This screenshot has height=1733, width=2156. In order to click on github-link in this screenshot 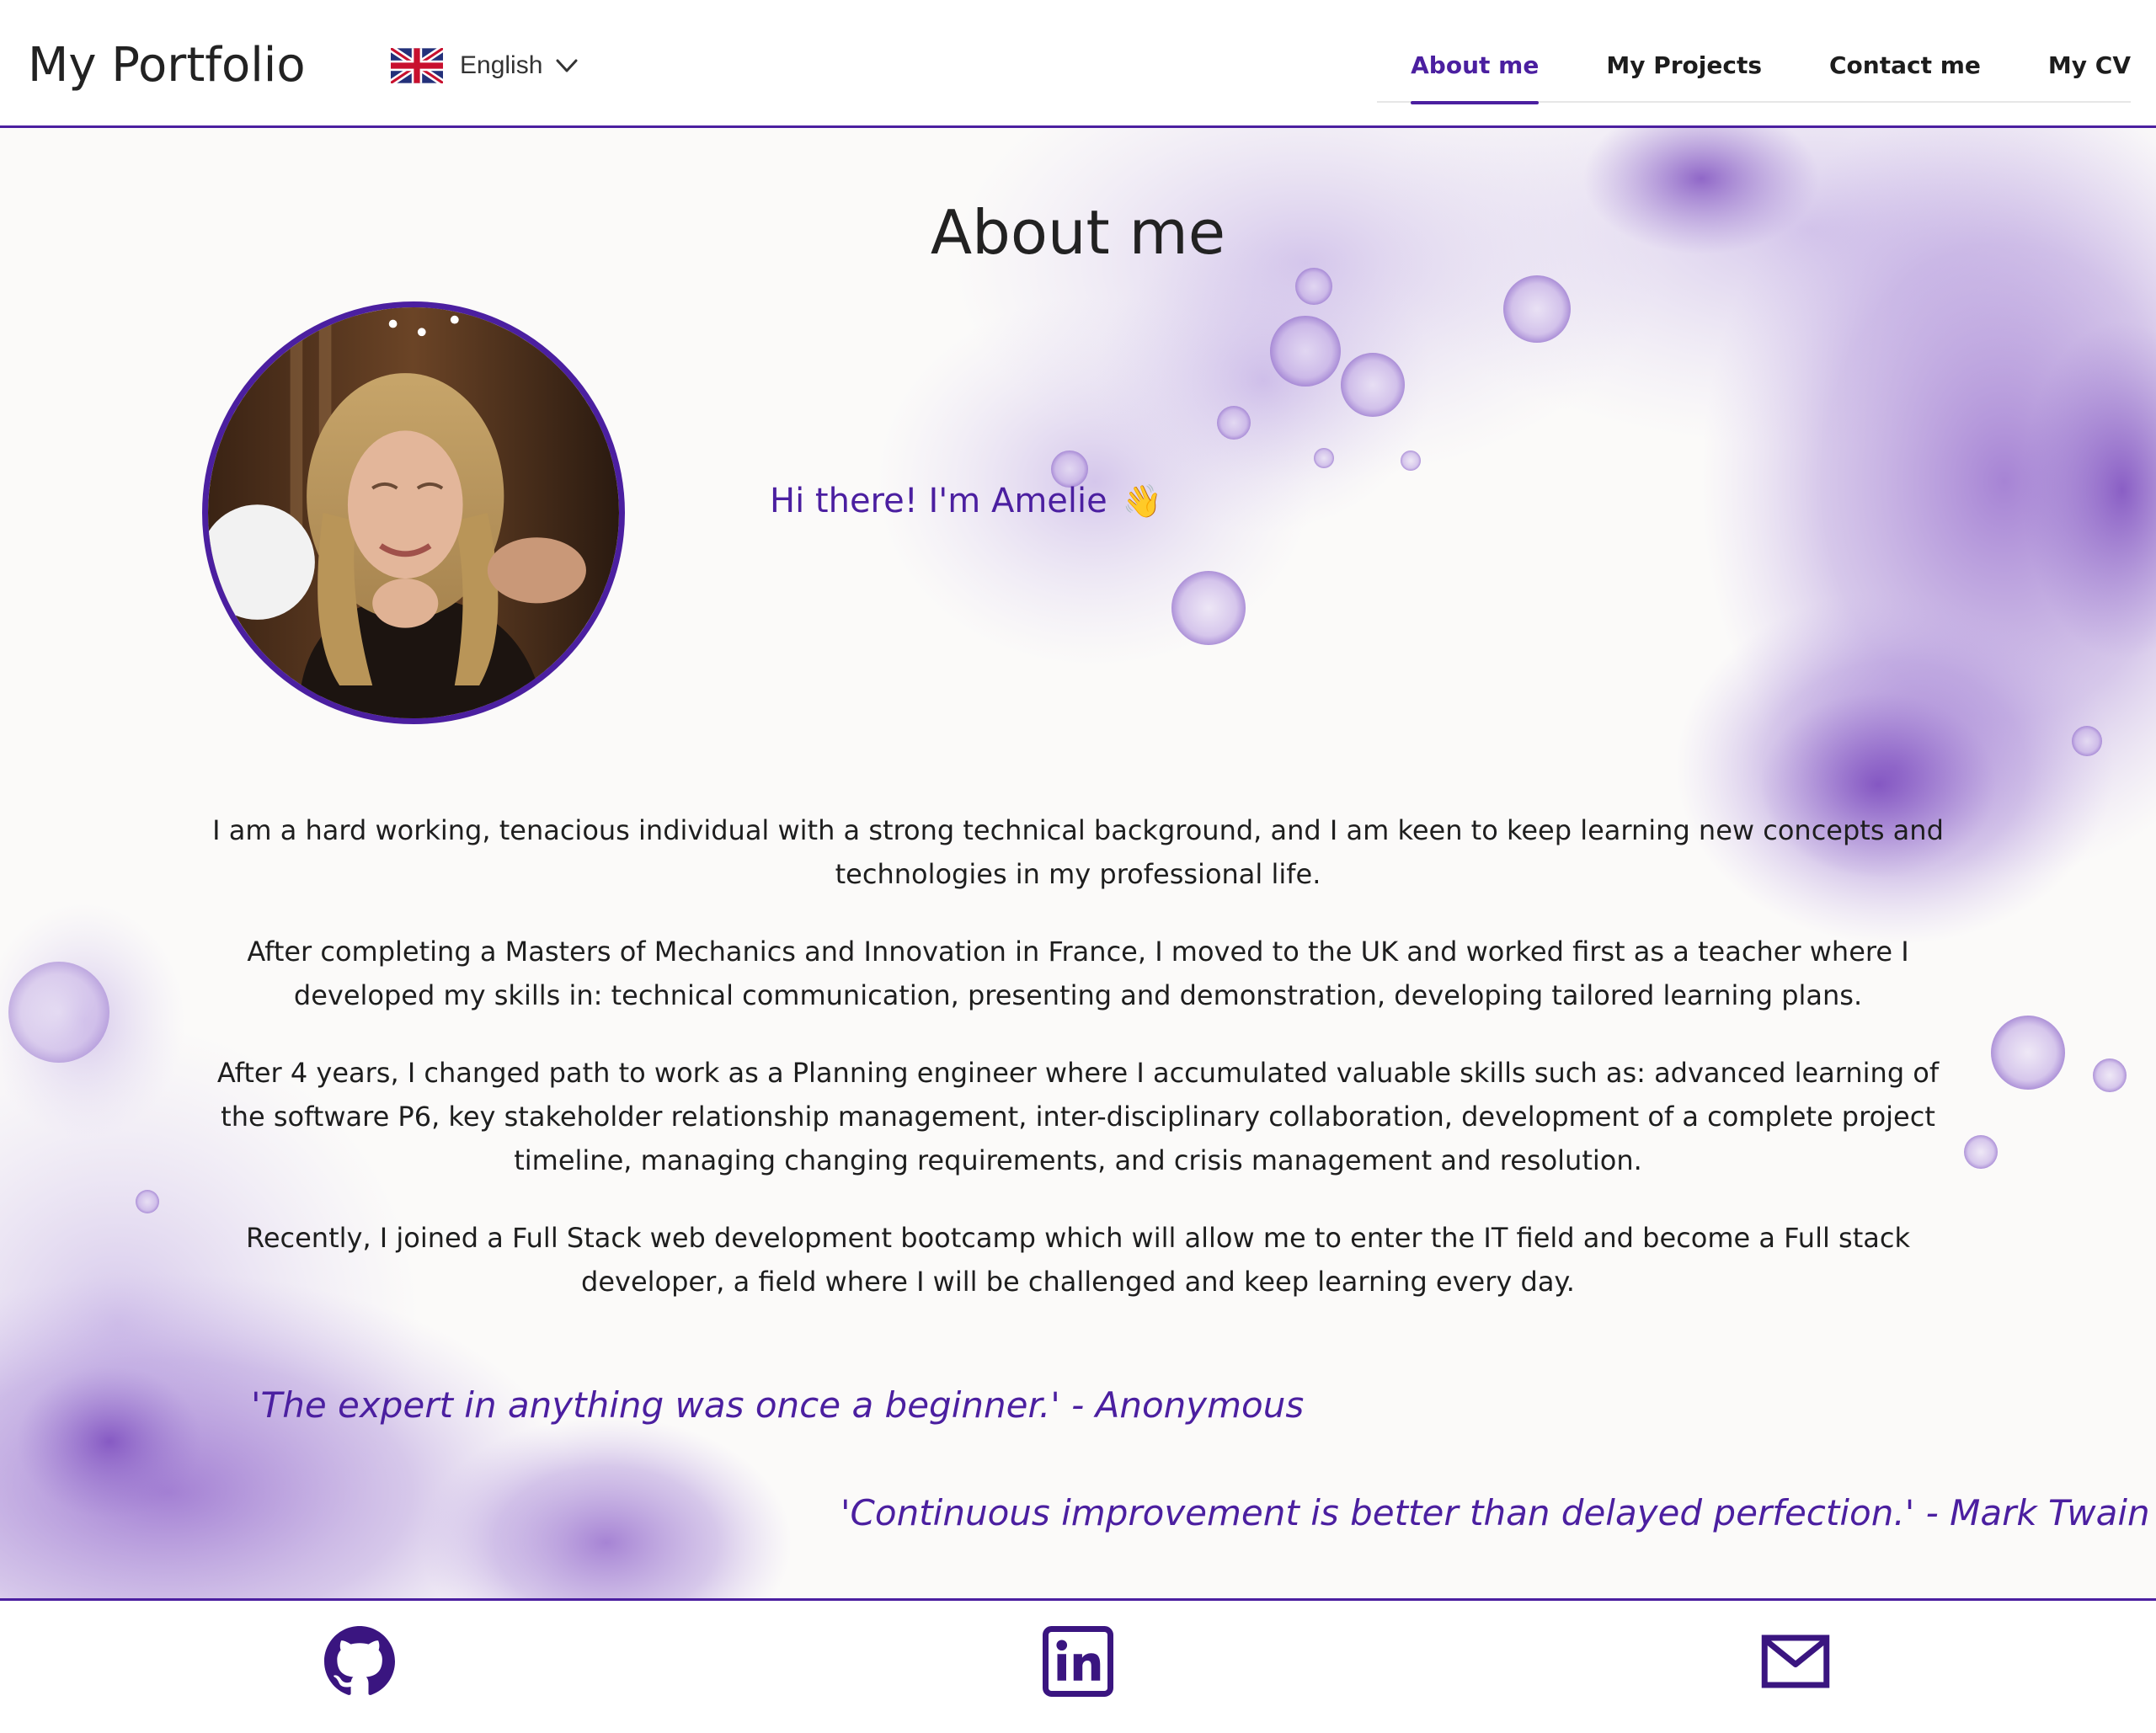, I will do `click(359, 1661)`.